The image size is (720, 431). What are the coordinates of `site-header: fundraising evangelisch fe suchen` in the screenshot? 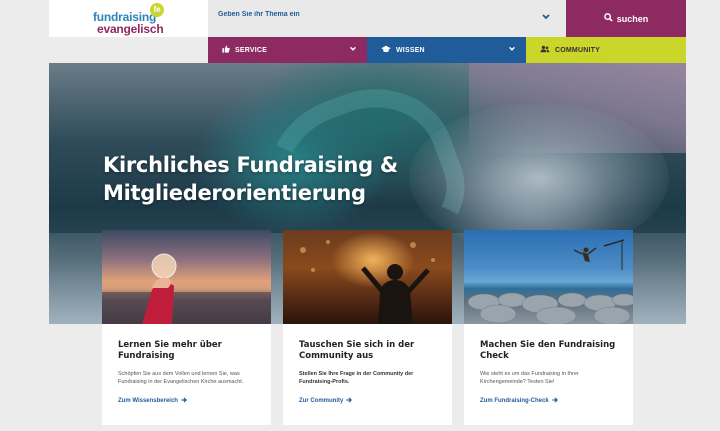 It's located at (367, 18).